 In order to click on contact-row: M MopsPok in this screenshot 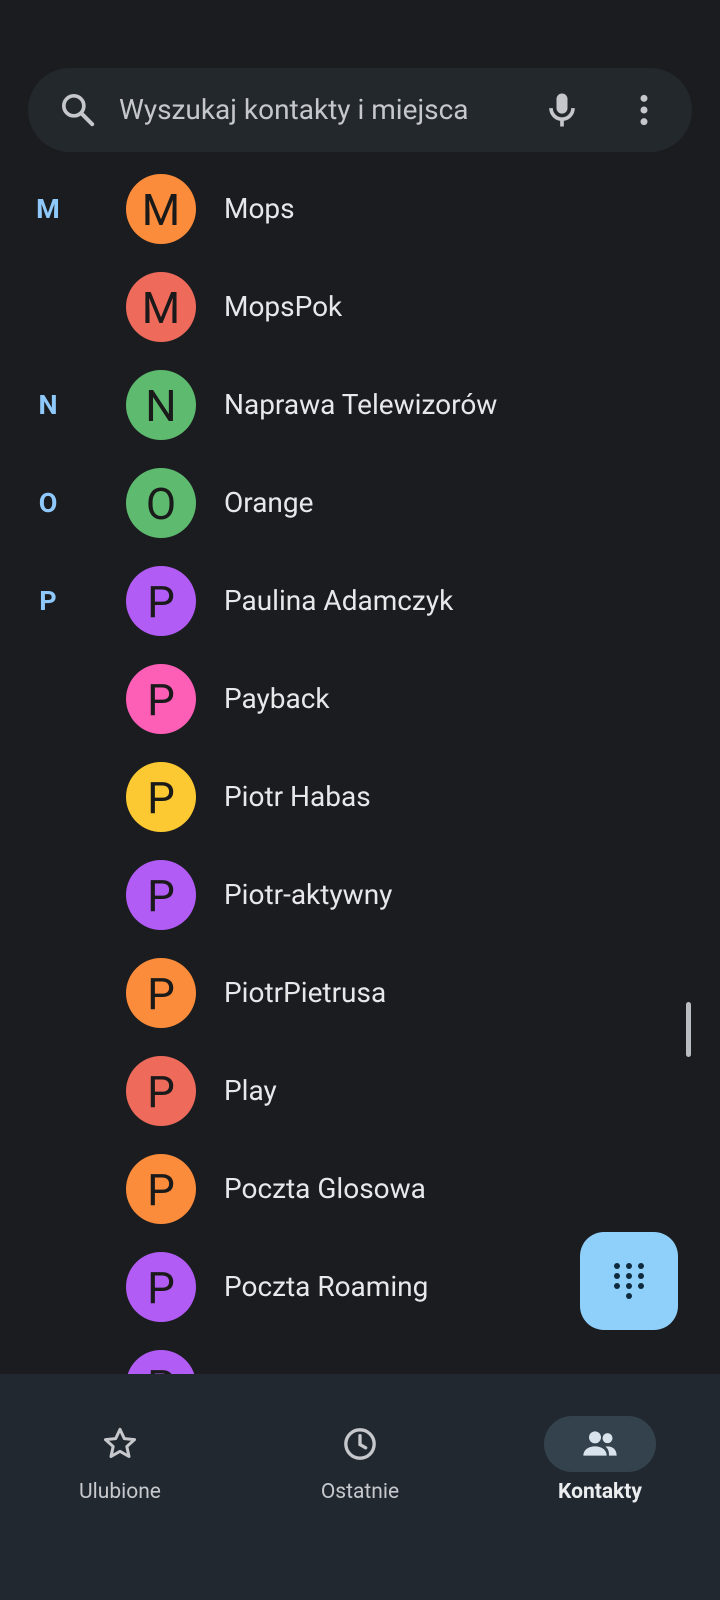, I will do `click(360, 307)`.